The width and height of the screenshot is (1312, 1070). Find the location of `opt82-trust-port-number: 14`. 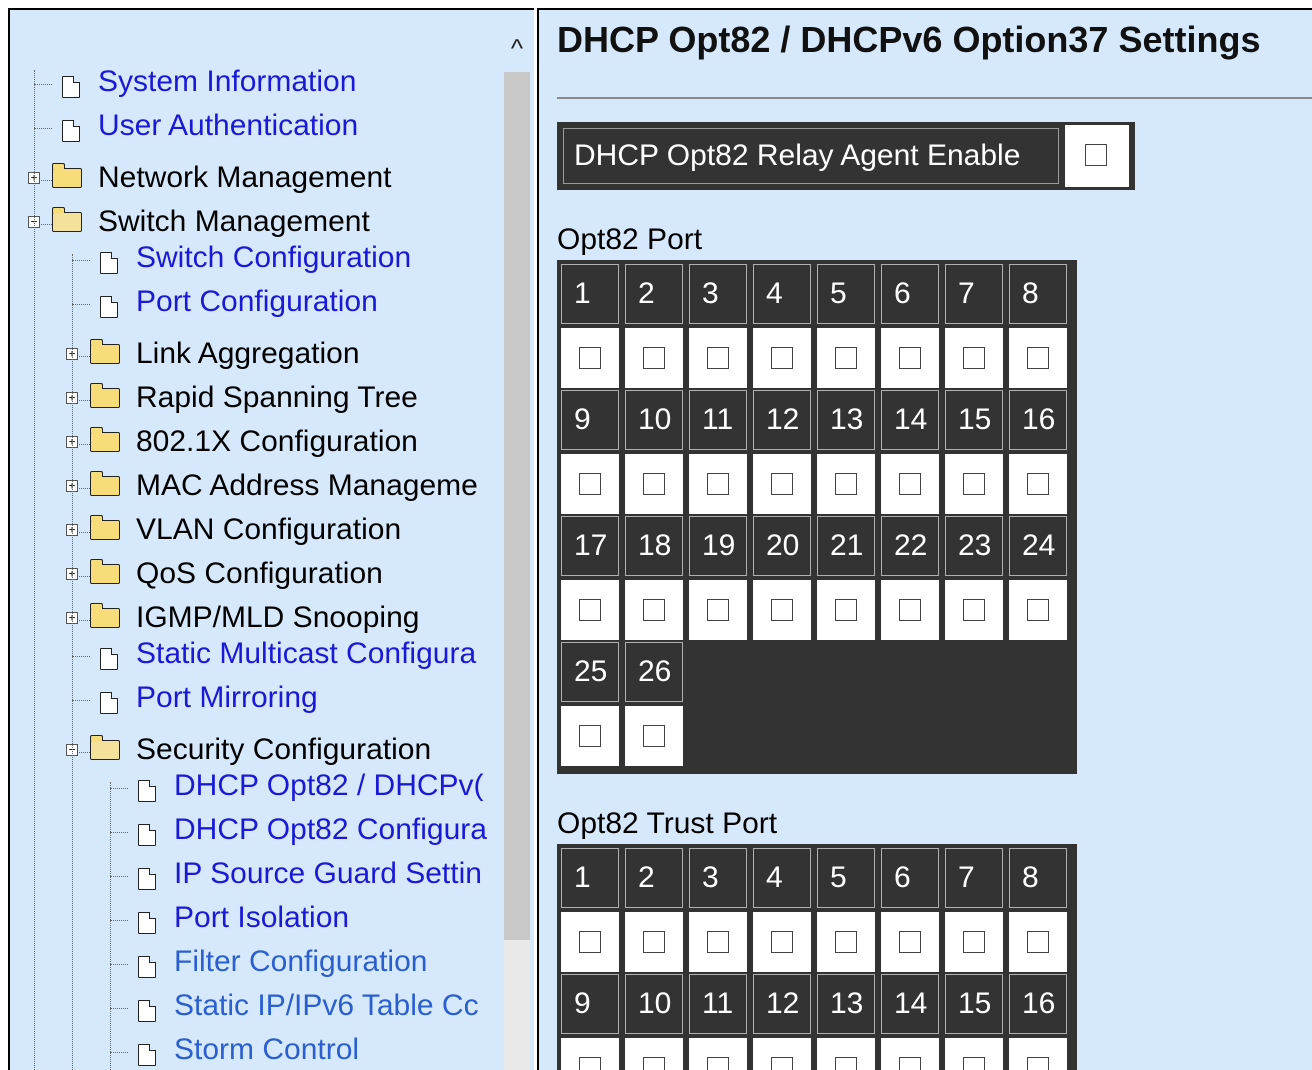

opt82-trust-port-number: 14 is located at coordinates (910, 1004).